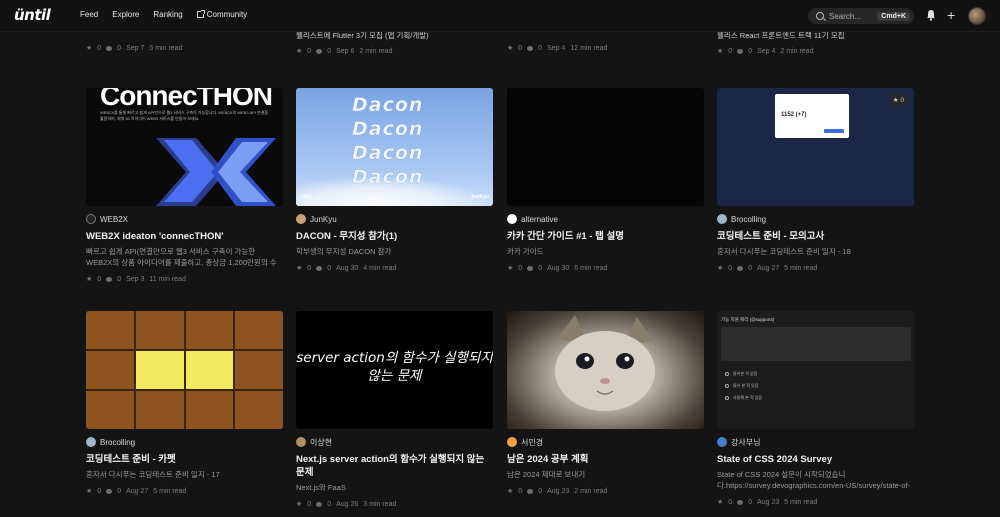 Image resolution: width=1000 pixels, height=517 pixels. I want to click on cloud-graphic, so click(394, 191).